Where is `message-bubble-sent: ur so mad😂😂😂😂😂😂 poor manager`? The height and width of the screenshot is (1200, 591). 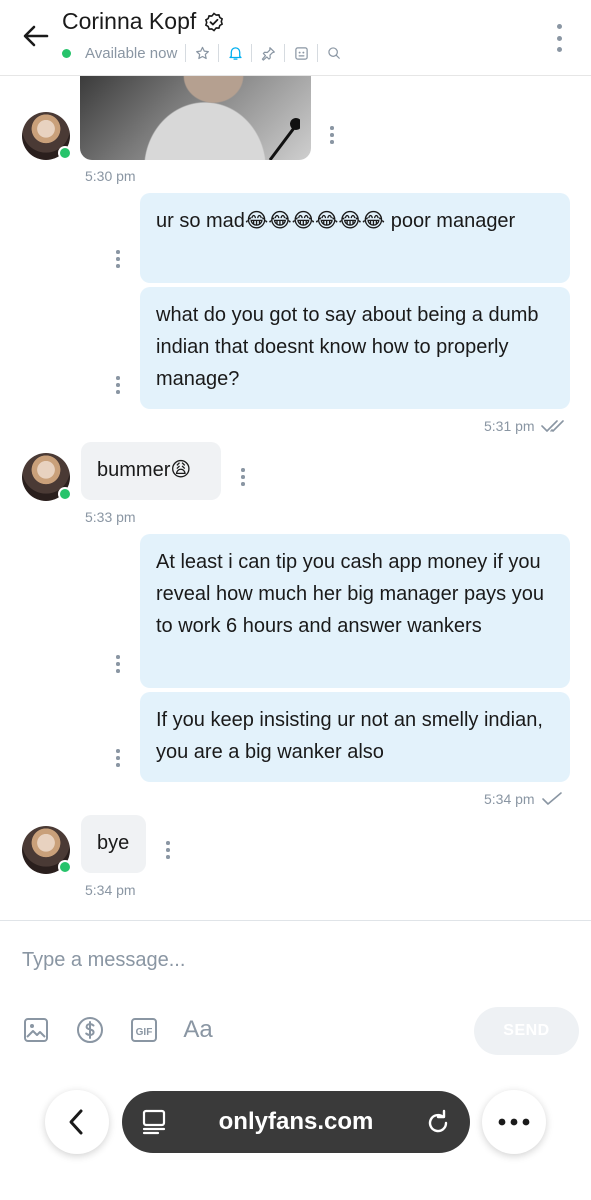 message-bubble-sent: ur so mad😂😂😂😂😂😂 poor manager is located at coordinates (355, 238).